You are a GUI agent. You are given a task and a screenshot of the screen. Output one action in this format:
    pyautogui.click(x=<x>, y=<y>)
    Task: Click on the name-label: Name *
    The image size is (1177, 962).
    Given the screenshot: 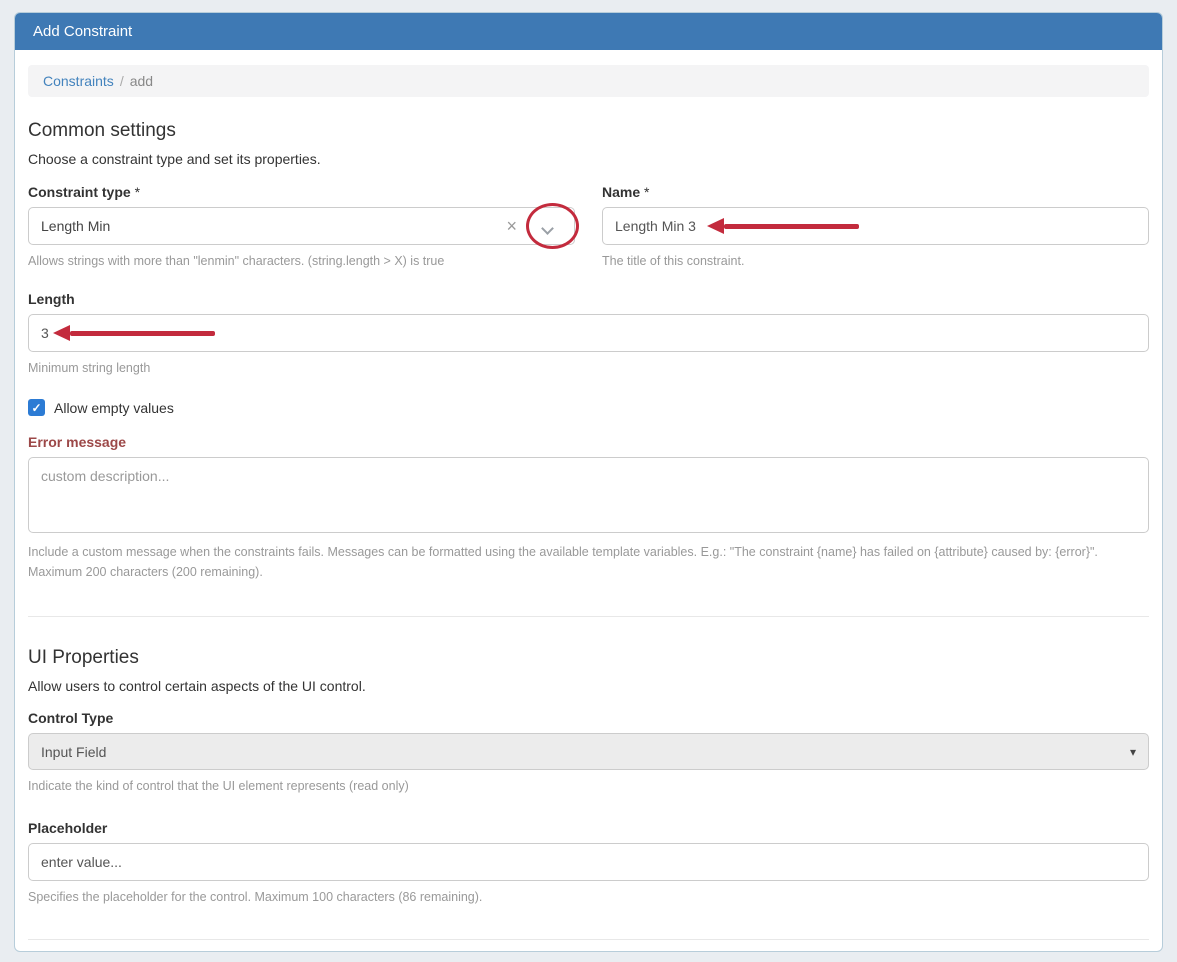 What is the action you would take?
    pyautogui.click(x=626, y=192)
    